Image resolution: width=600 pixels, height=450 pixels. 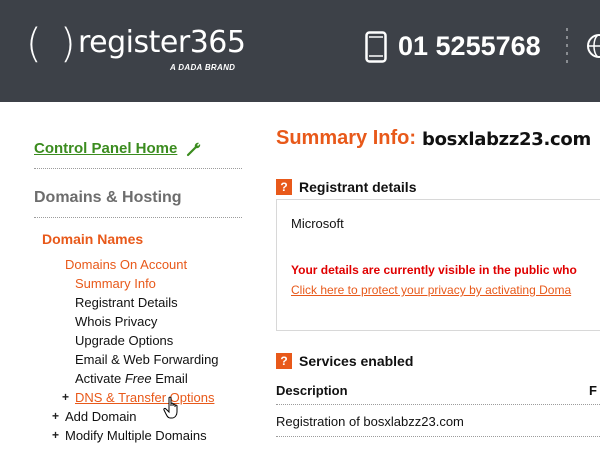 What do you see at coordinates (126, 264) in the screenshot?
I see `nav-domains-on-account: Domains On Account` at bounding box center [126, 264].